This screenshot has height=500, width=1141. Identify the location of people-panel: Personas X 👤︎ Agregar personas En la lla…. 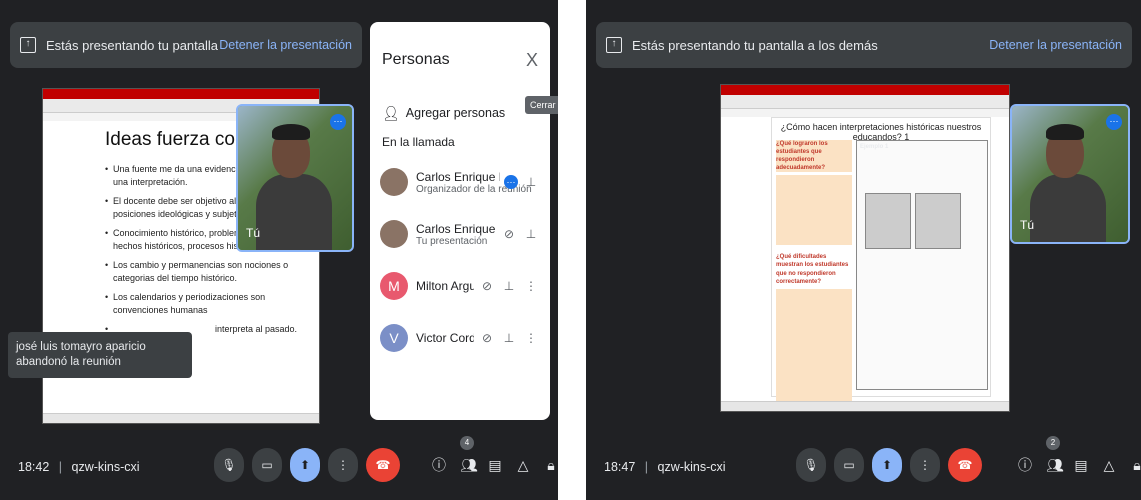
(460, 221).